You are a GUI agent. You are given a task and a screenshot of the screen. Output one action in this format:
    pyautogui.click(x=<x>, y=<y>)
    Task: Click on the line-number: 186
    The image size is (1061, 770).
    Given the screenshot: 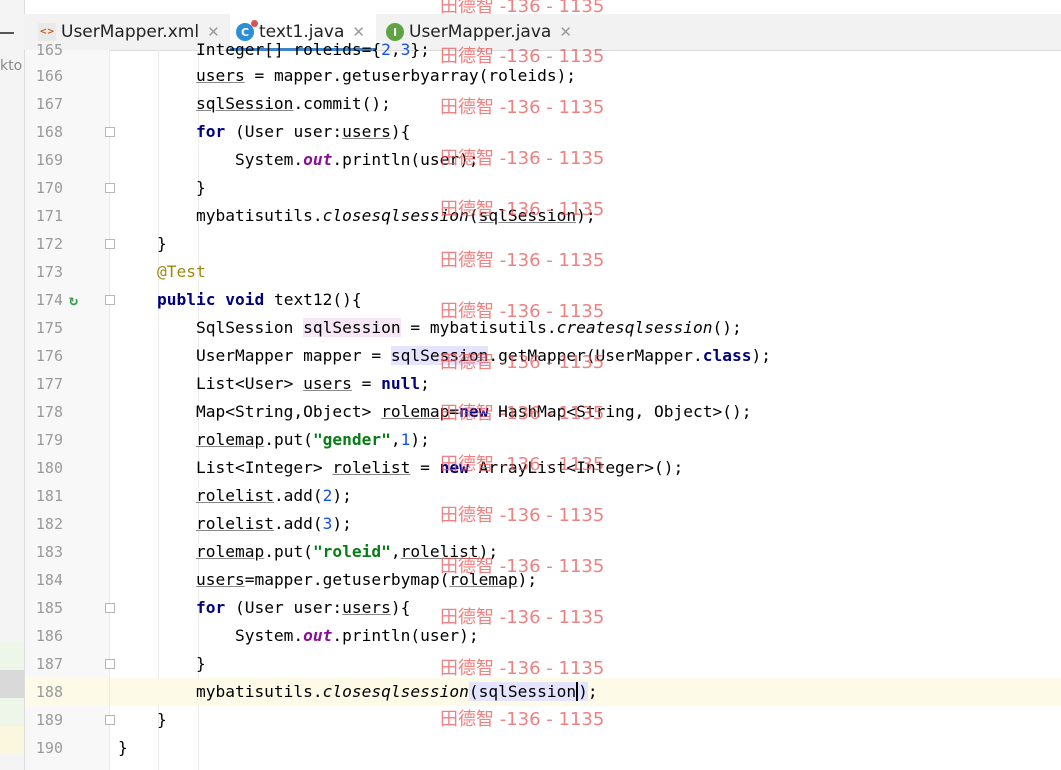 What is the action you would take?
    pyautogui.click(x=49, y=636)
    